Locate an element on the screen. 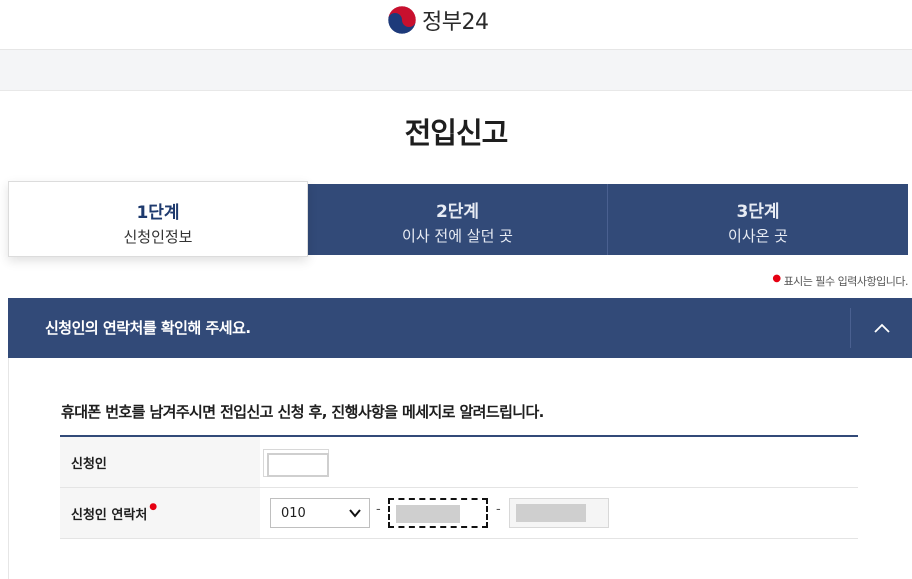 This screenshot has width=912, height=579. step-1-number: 1단계 is located at coordinates (158, 213).